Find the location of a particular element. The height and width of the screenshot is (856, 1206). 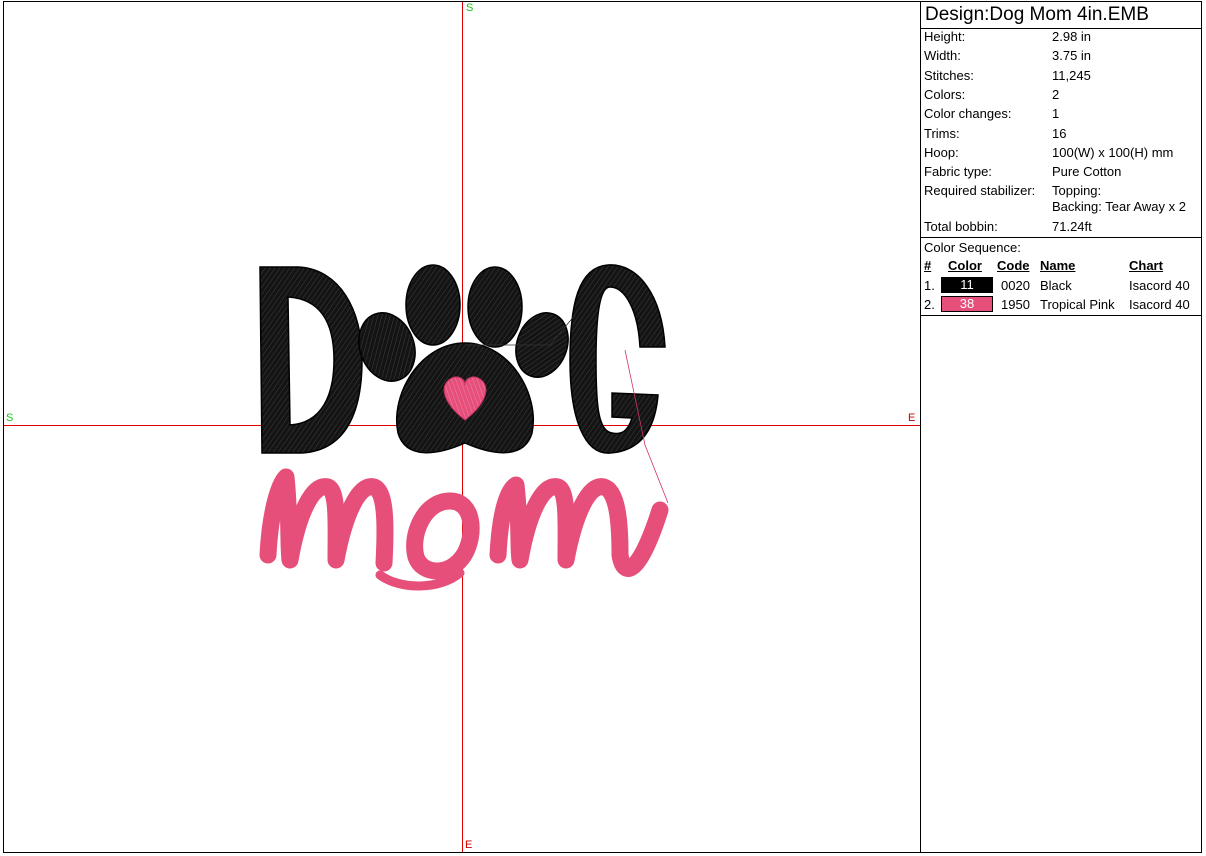

sequence-divider is located at coordinates (1061, 315).